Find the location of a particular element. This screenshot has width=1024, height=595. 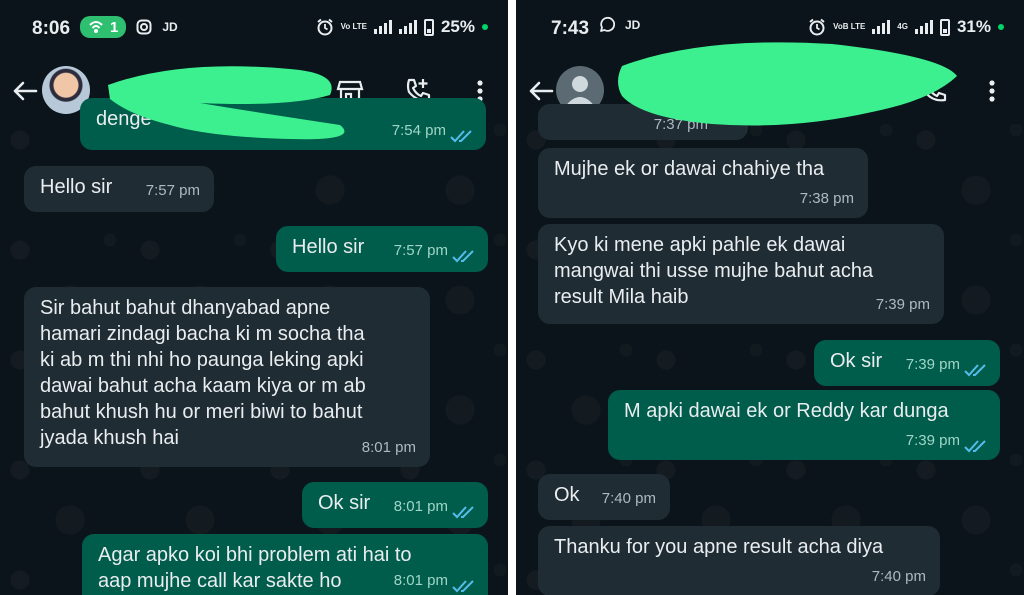

message-line: jyada khush hai is located at coordinates (109, 438).